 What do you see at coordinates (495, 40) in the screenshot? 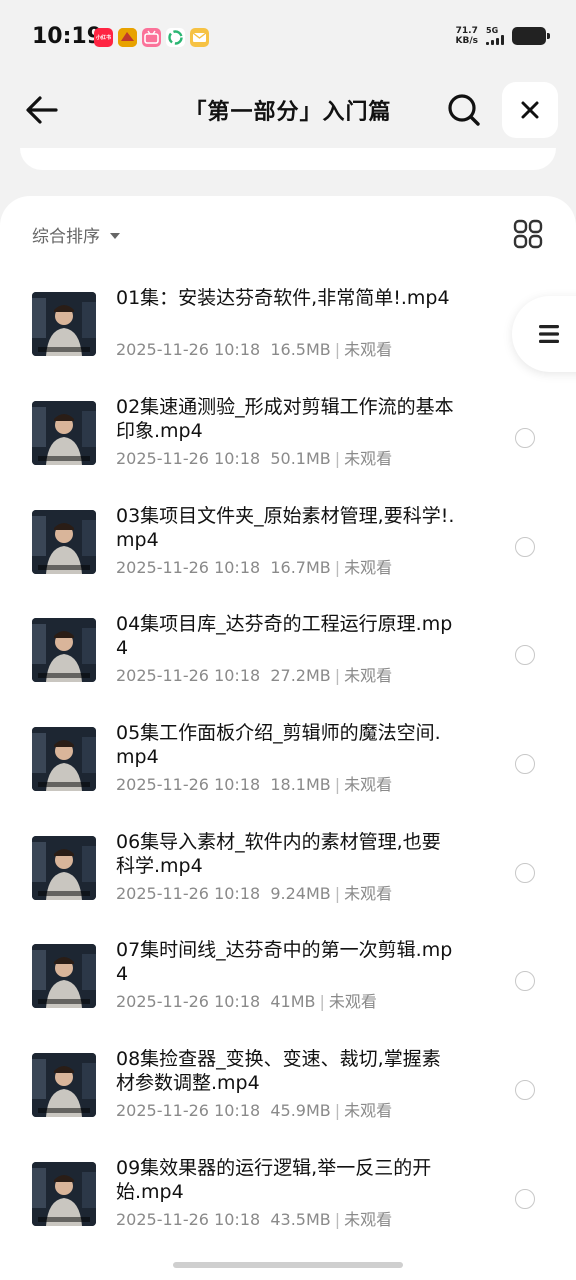
I see `signal-bars-icon` at bounding box center [495, 40].